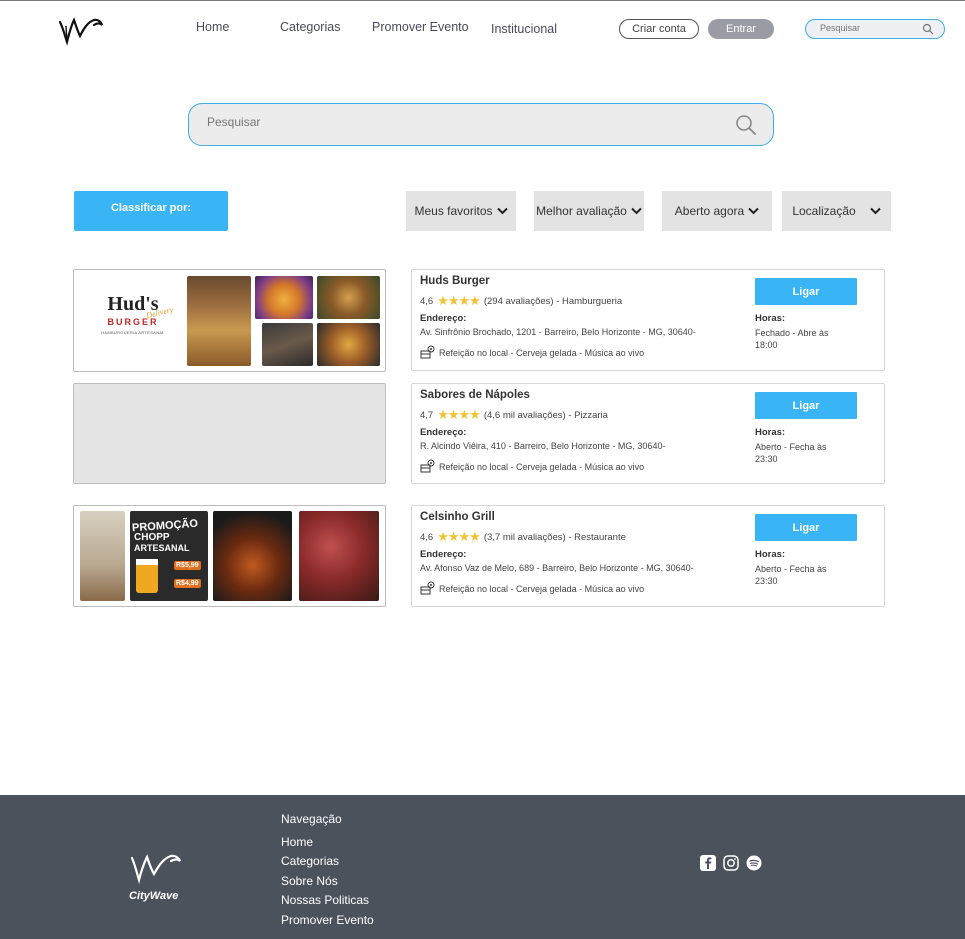 This screenshot has width=965, height=939. What do you see at coordinates (581, 211) in the screenshot?
I see `filter-label: Melhor avaliação` at bounding box center [581, 211].